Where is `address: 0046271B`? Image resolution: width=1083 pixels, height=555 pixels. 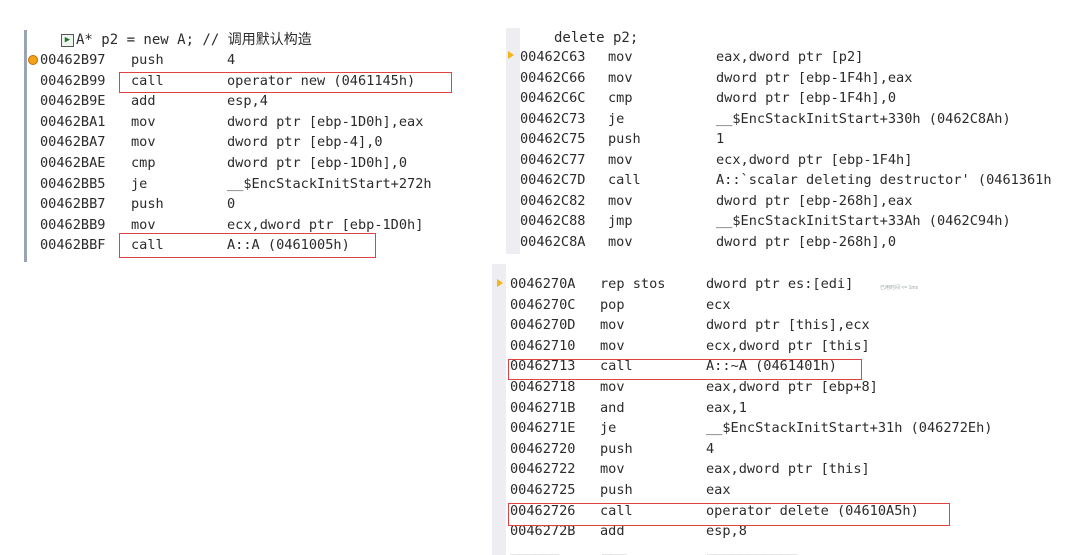
address: 0046271B is located at coordinates (543, 407).